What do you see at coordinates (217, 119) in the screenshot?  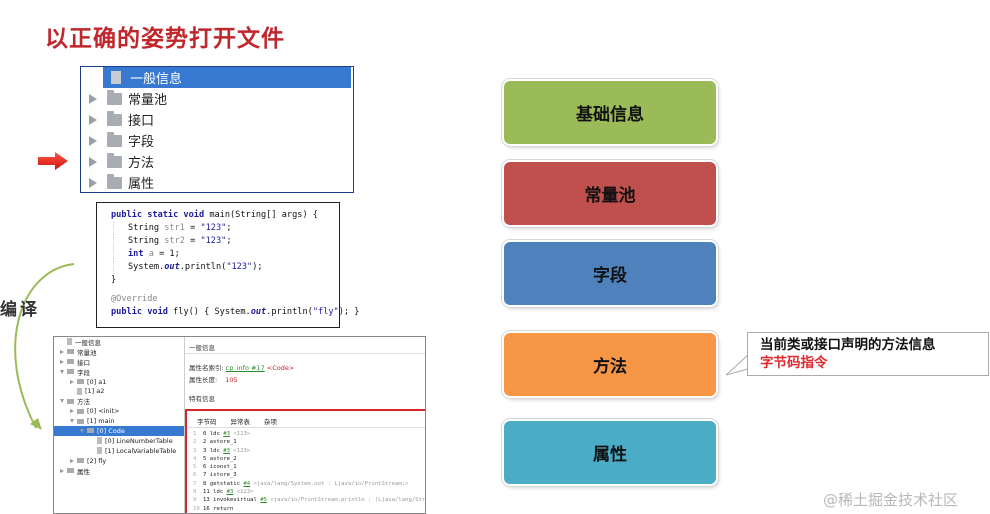 I see `tree-item-interfaces: 接口` at bounding box center [217, 119].